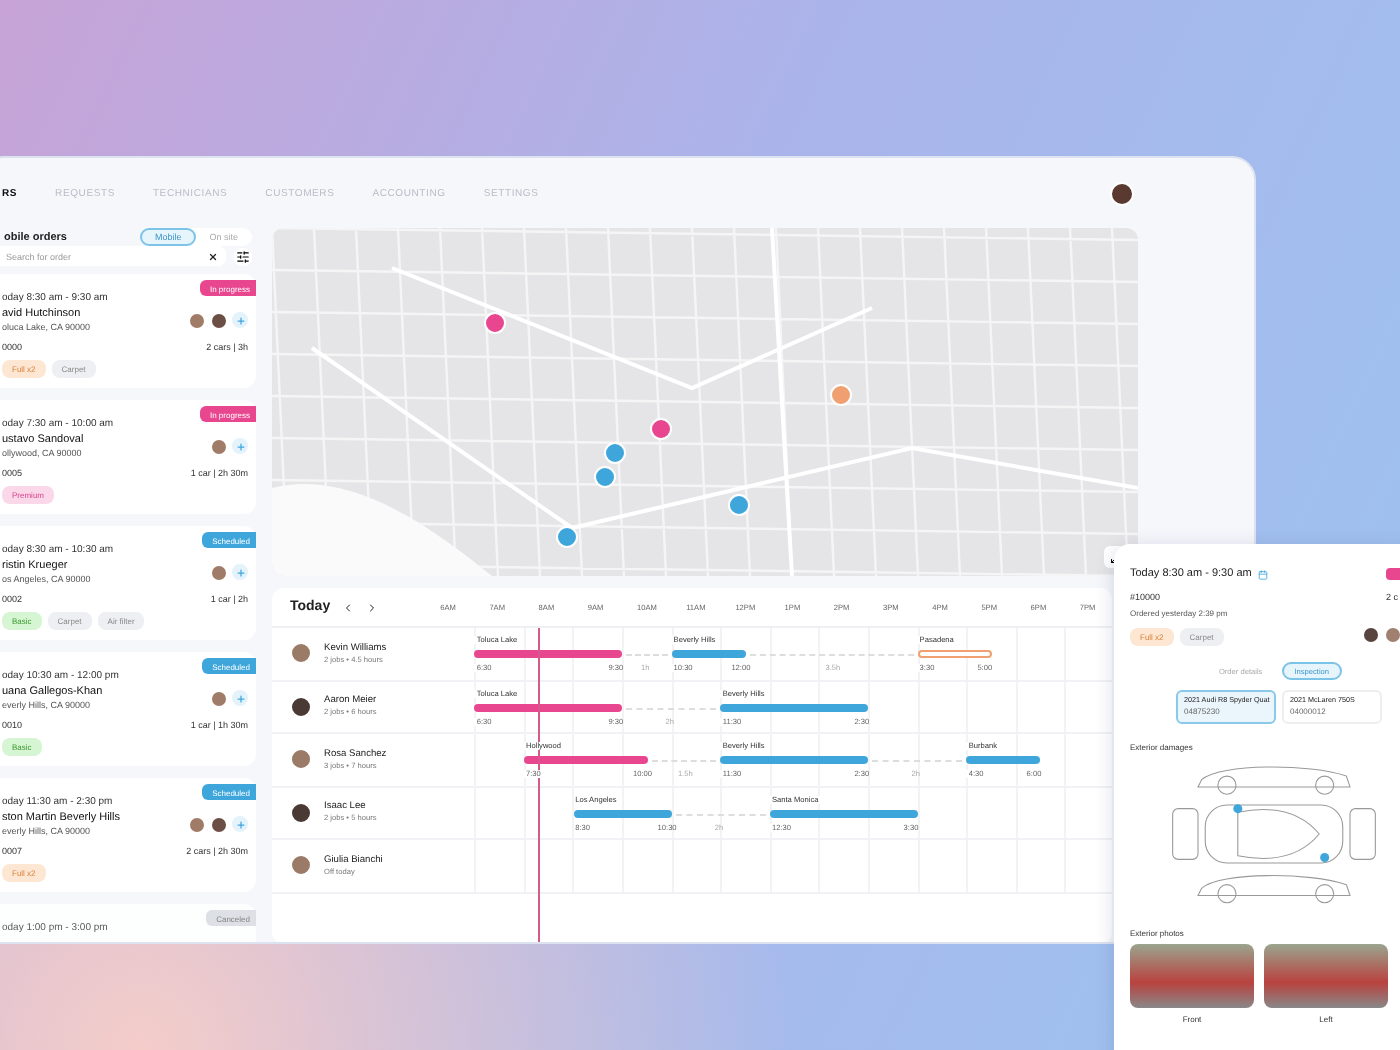  I want to click on filter-icon, so click(243, 256).